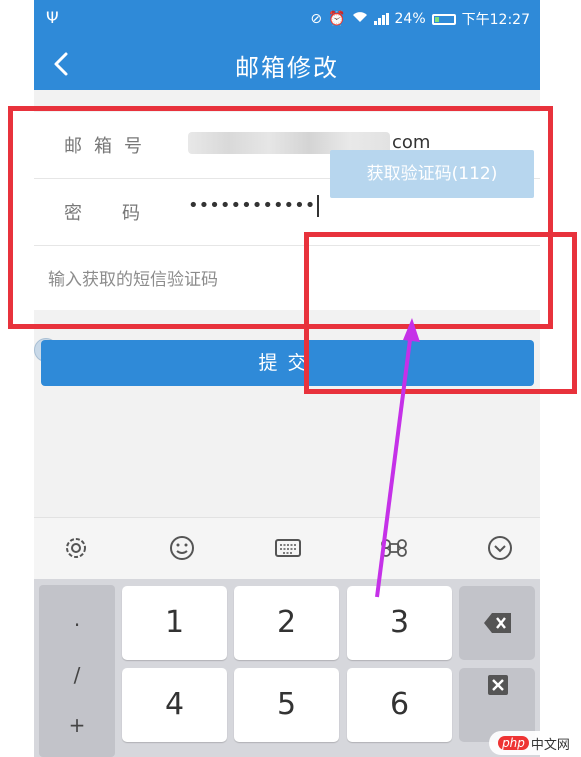  I want to click on site-watermark: php 中文网, so click(534, 743).